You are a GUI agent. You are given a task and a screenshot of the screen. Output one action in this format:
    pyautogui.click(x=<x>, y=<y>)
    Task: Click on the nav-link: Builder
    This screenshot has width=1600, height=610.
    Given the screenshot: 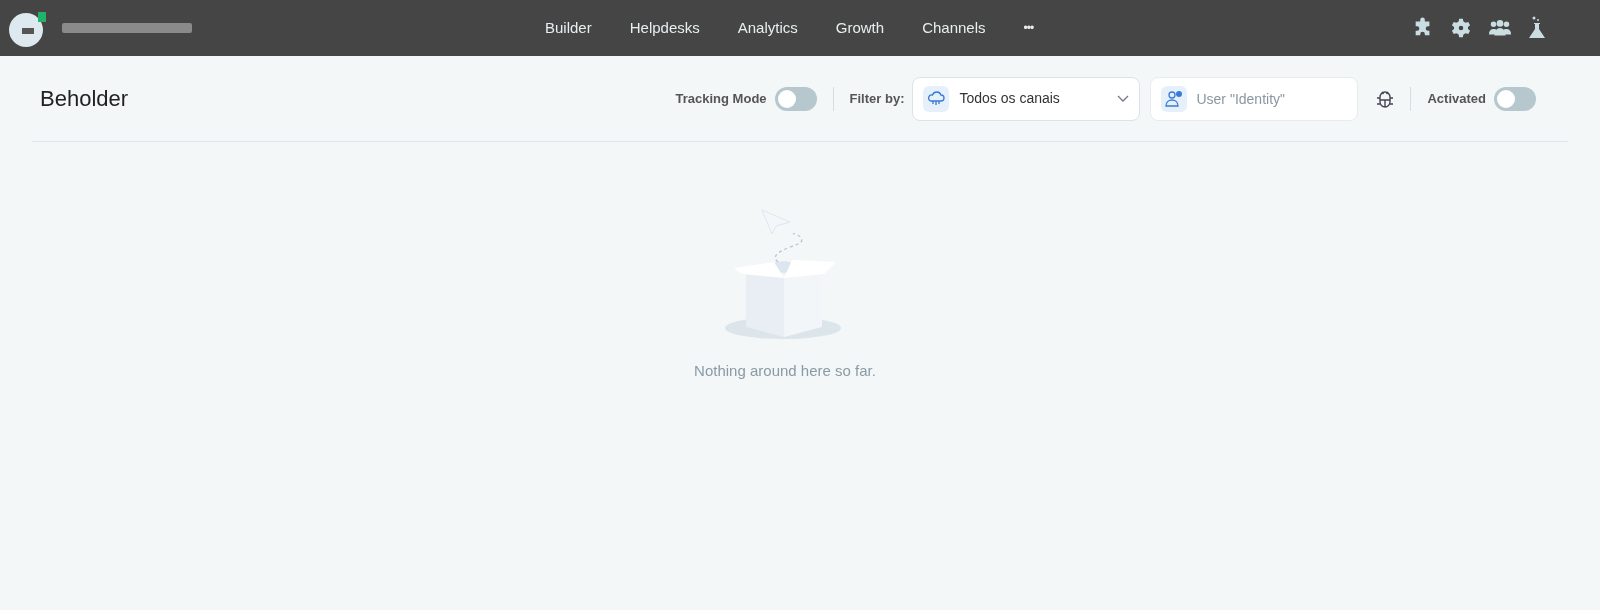 What is the action you would take?
    pyautogui.click(x=568, y=28)
    